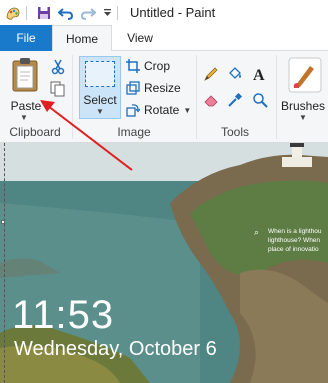  I want to click on resize-button: Resize, so click(153, 88).